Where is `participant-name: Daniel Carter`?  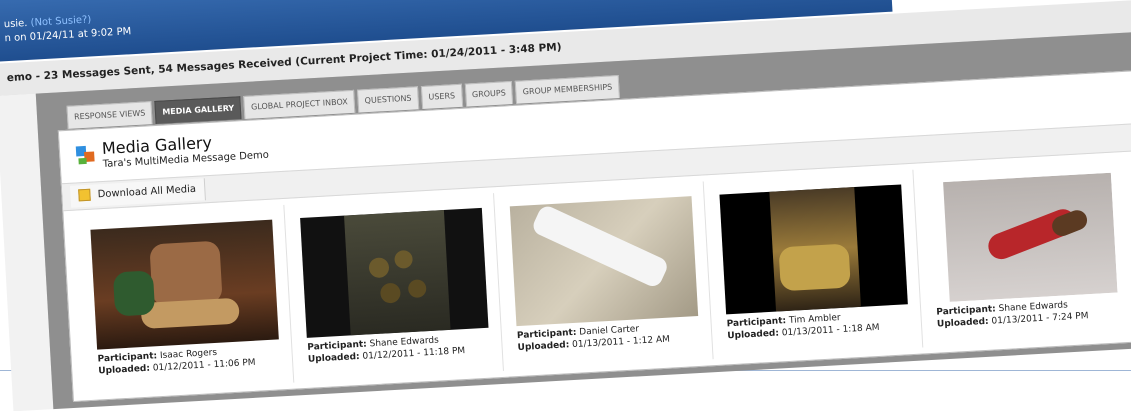 participant-name: Daniel Carter is located at coordinates (609, 331).